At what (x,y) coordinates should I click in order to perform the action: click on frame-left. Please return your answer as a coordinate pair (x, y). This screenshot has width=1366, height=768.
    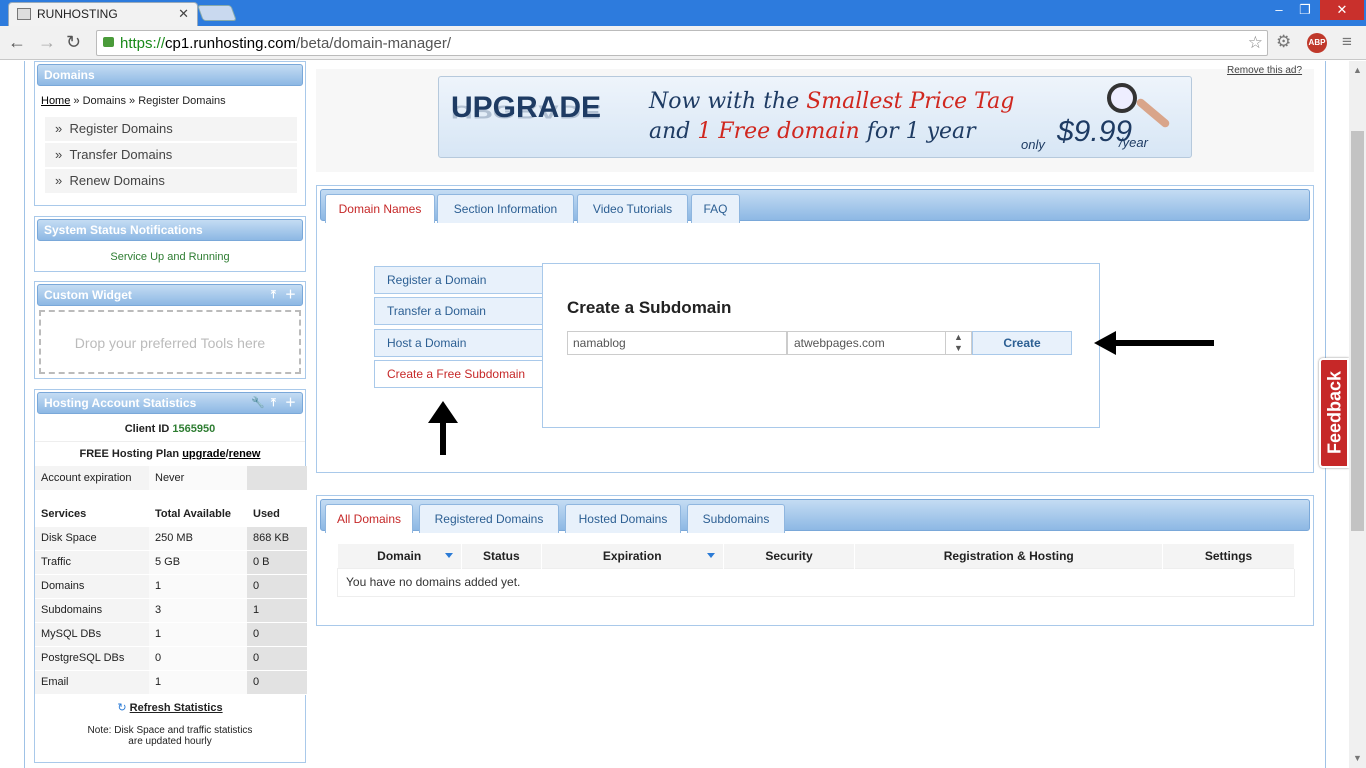
    Looking at the image, I should click on (24, 414).